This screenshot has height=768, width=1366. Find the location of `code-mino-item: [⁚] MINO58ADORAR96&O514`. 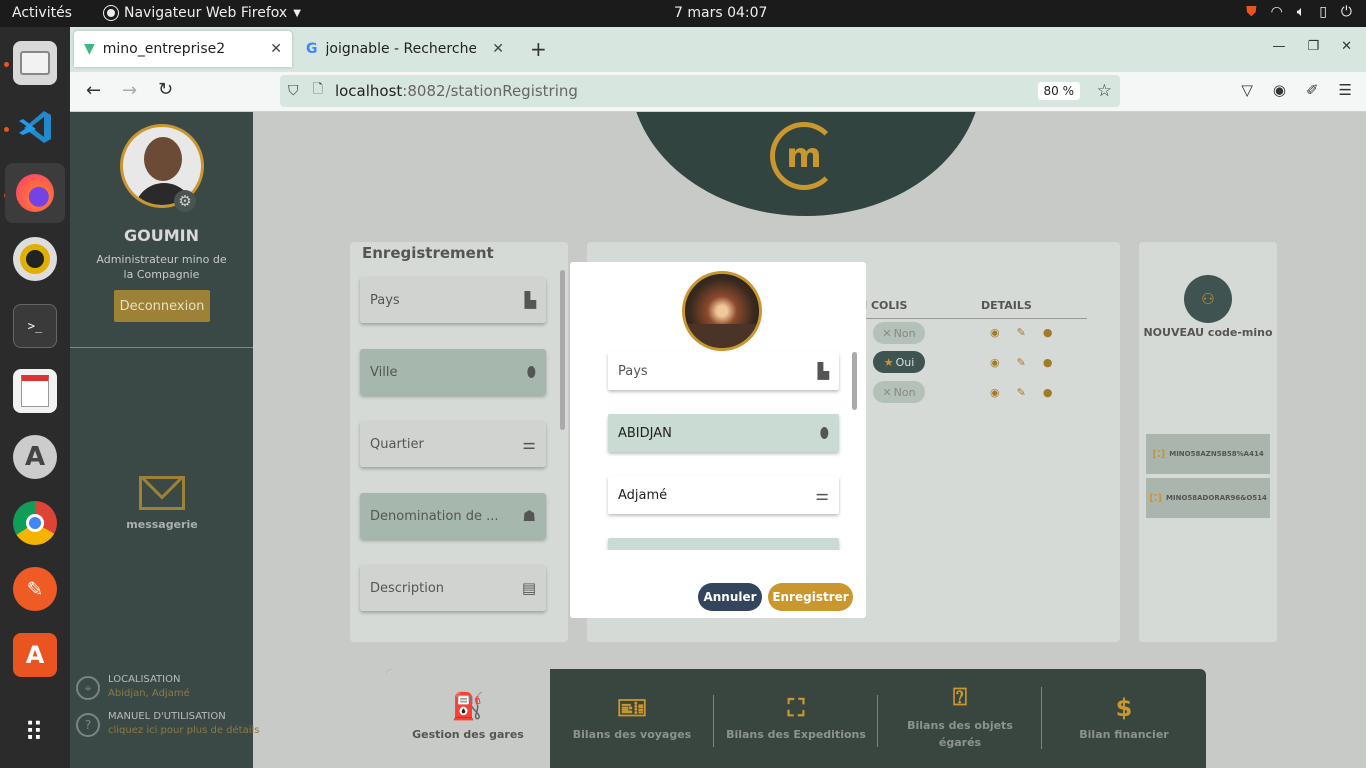

code-mino-item: [⁚] MINO58ADORAR96&O514 is located at coordinates (1208, 498).